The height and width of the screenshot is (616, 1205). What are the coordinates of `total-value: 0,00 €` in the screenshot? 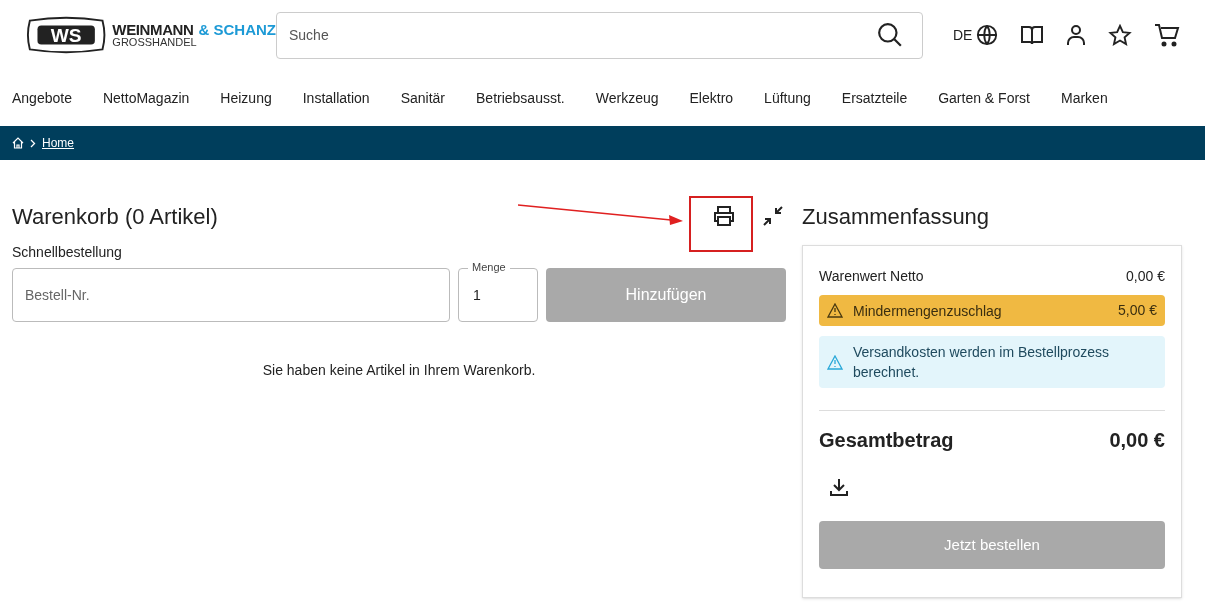 It's located at (1137, 440).